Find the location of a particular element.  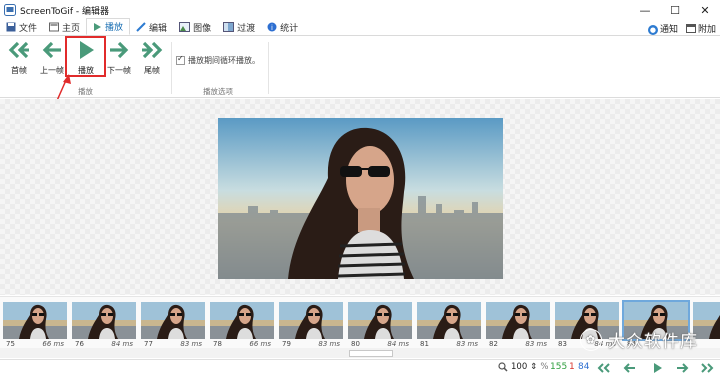

scrollbar-thumb is located at coordinates (371, 353).